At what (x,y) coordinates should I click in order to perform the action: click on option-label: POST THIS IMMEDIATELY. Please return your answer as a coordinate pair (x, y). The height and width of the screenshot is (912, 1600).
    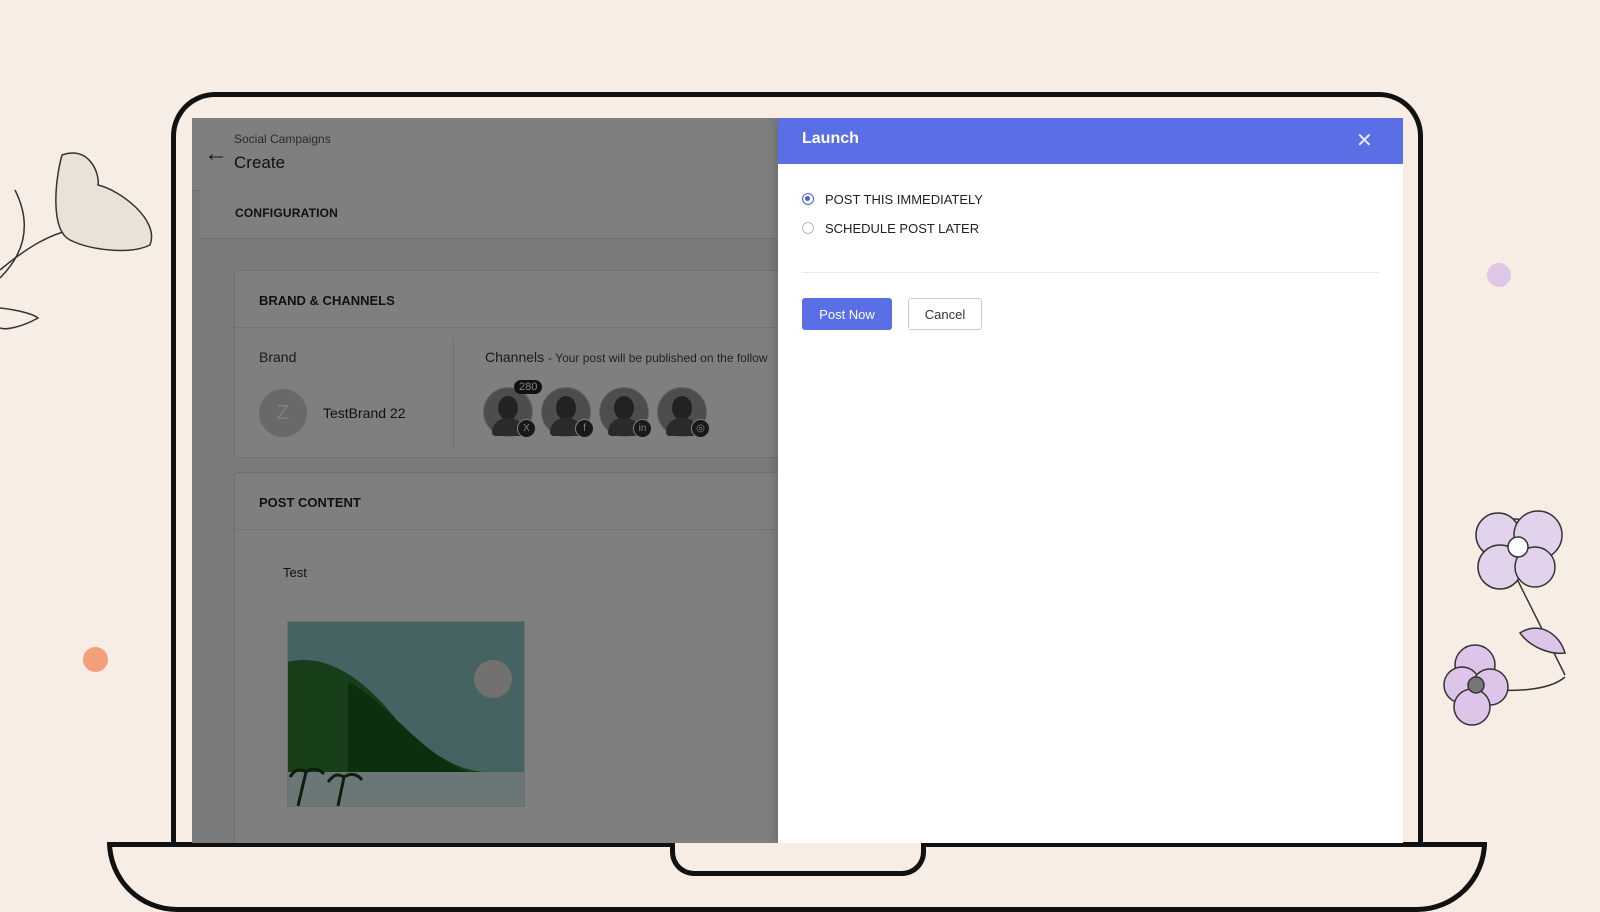
    Looking at the image, I should click on (904, 199).